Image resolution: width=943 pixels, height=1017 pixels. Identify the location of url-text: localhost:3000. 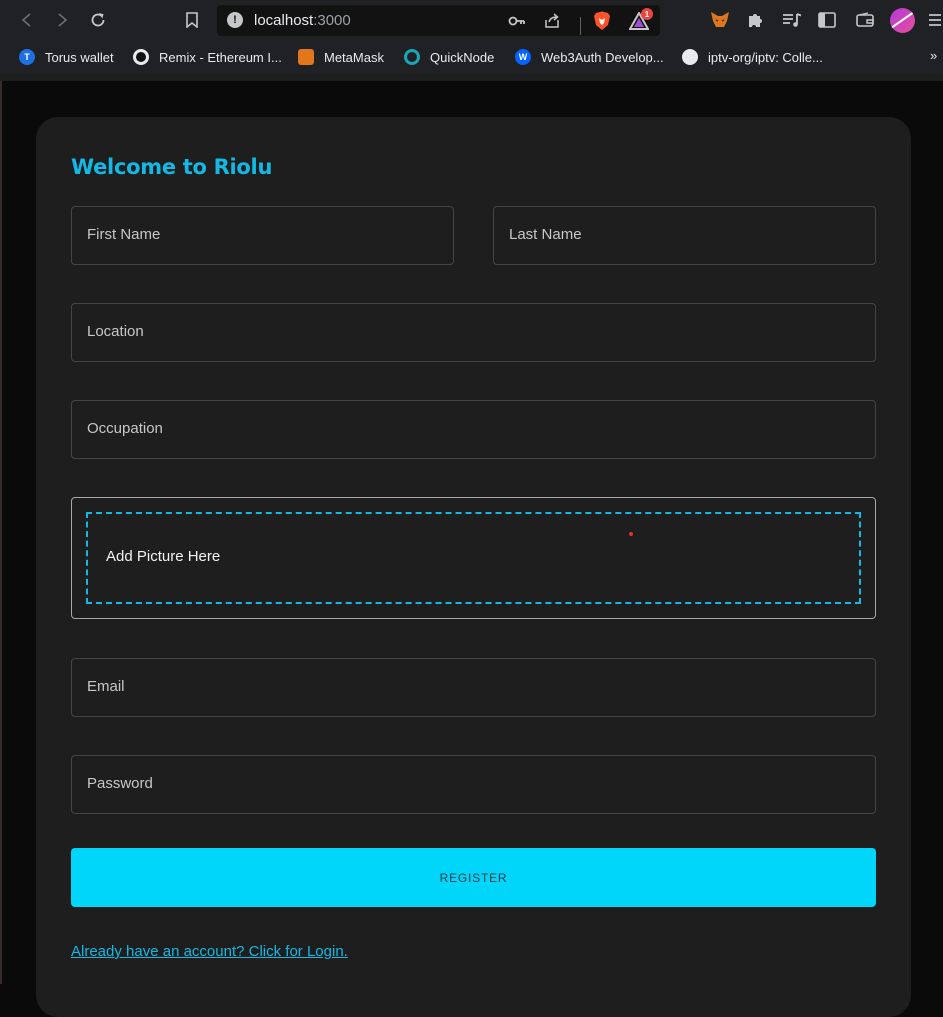
(302, 20).